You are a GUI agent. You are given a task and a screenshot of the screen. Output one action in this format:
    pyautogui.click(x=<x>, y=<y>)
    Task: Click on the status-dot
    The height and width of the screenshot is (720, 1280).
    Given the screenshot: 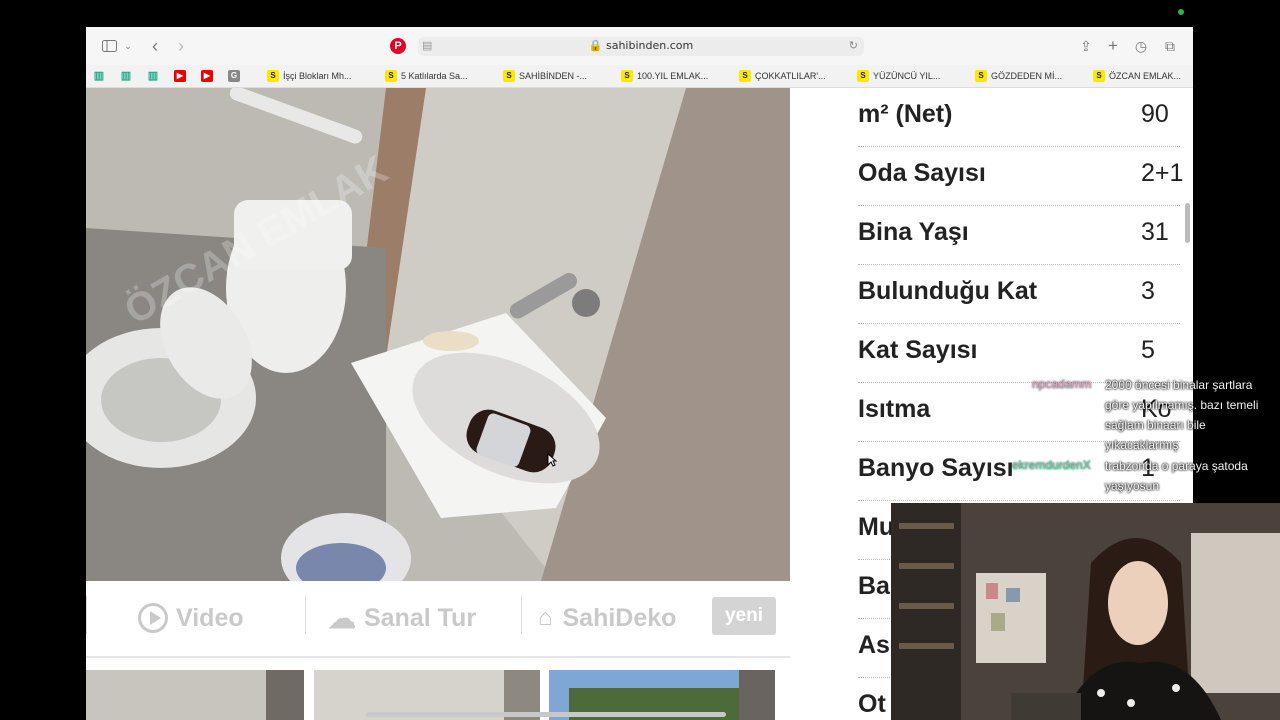 What is the action you would take?
    pyautogui.click(x=1181, y=12)
    